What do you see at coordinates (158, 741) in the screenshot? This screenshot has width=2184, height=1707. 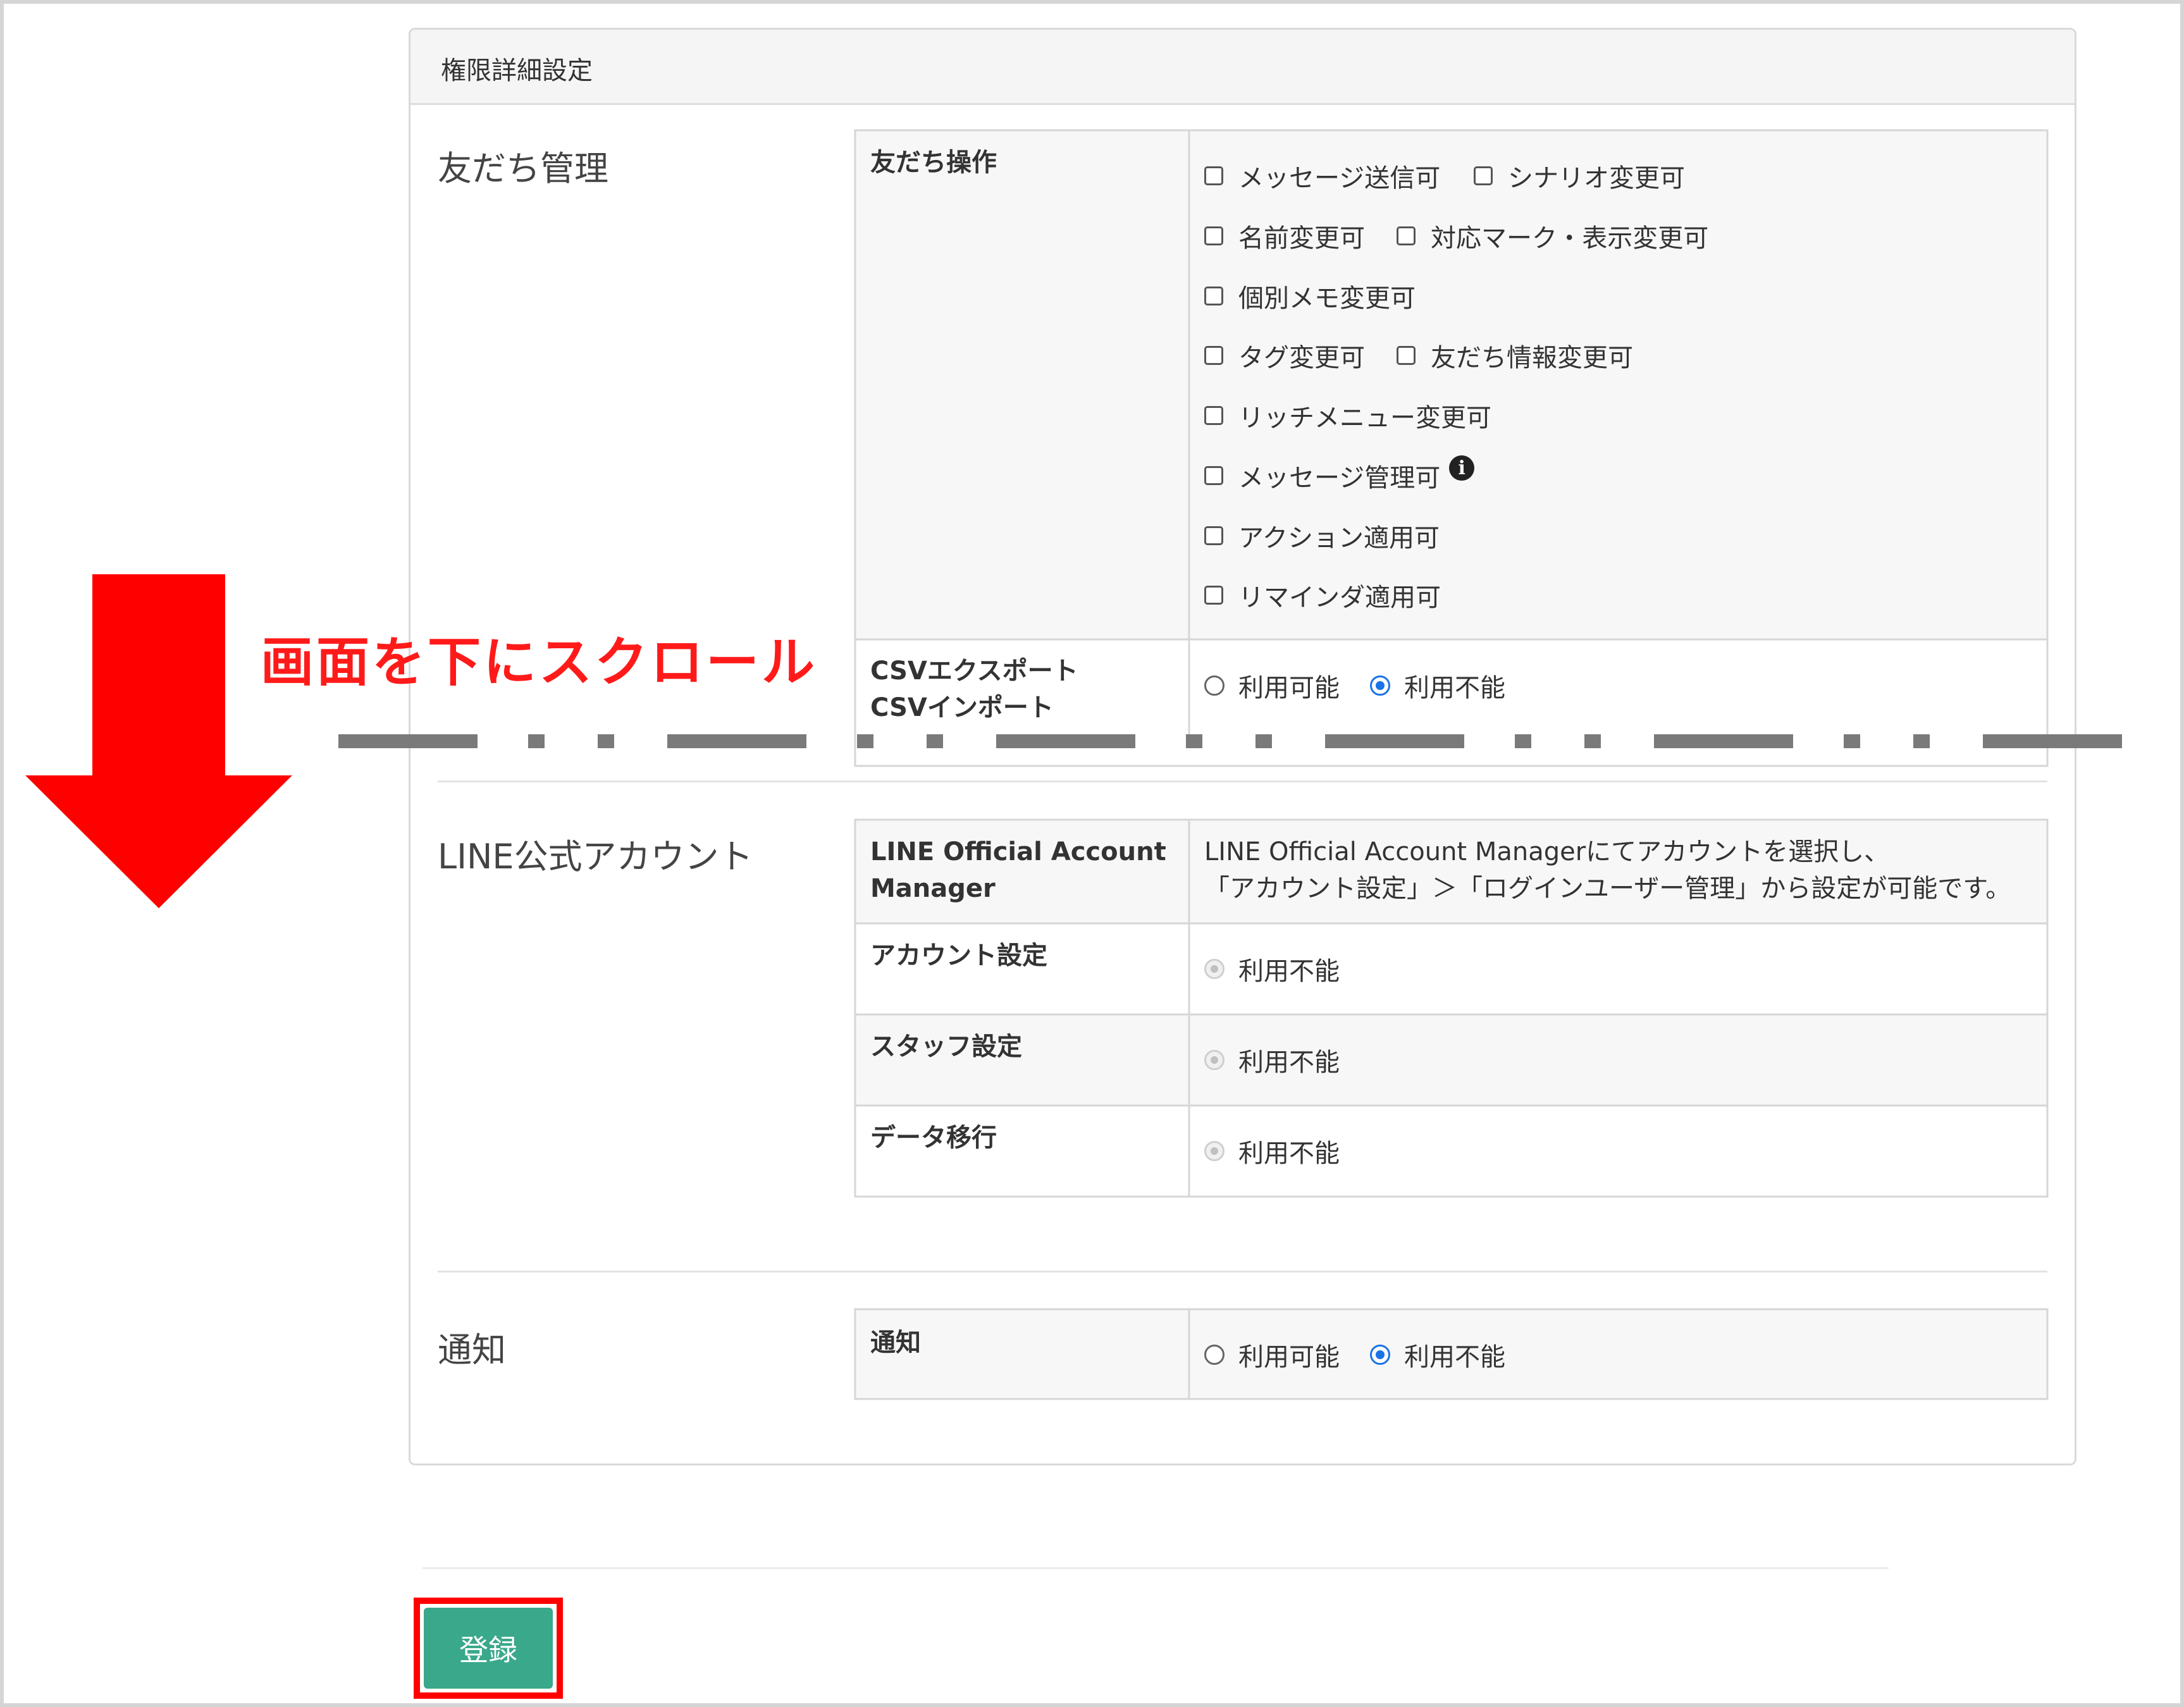 I see `down-arrow-icon` at bounding box center [158, 741].